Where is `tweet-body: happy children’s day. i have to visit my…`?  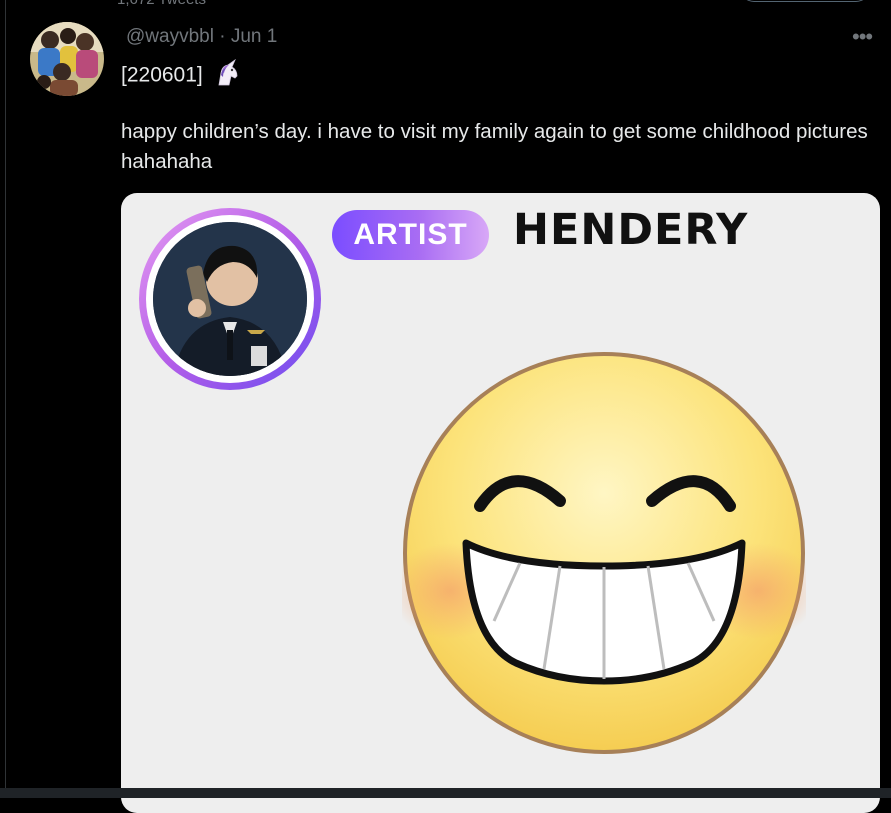 tweet-body: happy children’s day. i have to visit my… is located at coordinates (494, 146).